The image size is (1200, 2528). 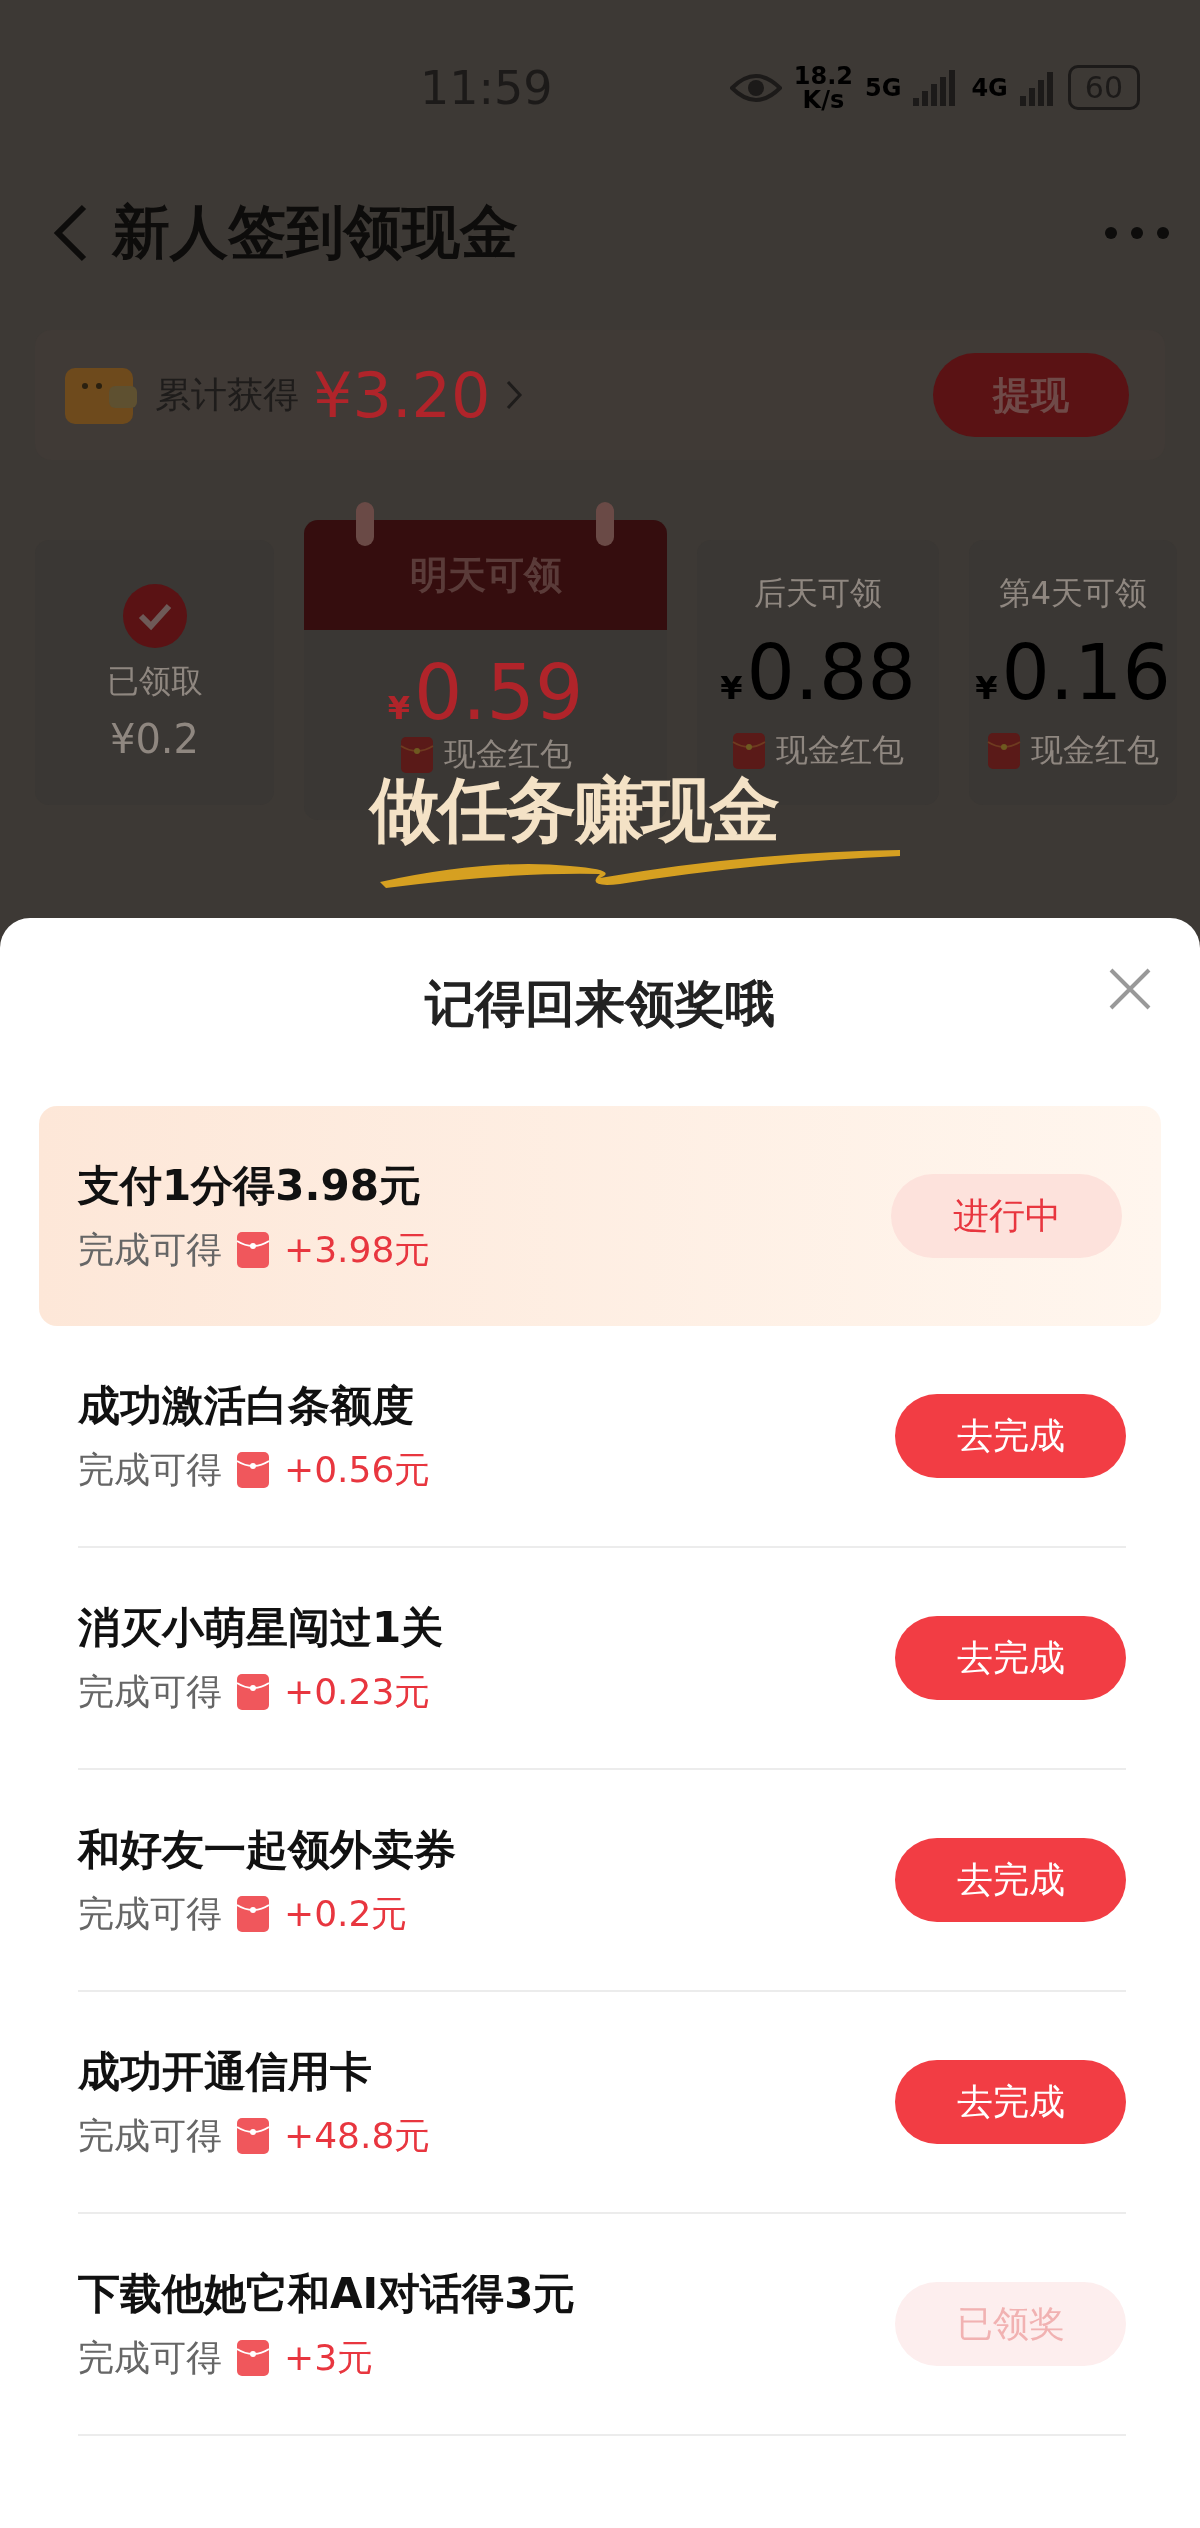 What do you see at coordinates (989, 87) in the screenshot?
I see `network-type: 4G` at bounding box center [989, 87].